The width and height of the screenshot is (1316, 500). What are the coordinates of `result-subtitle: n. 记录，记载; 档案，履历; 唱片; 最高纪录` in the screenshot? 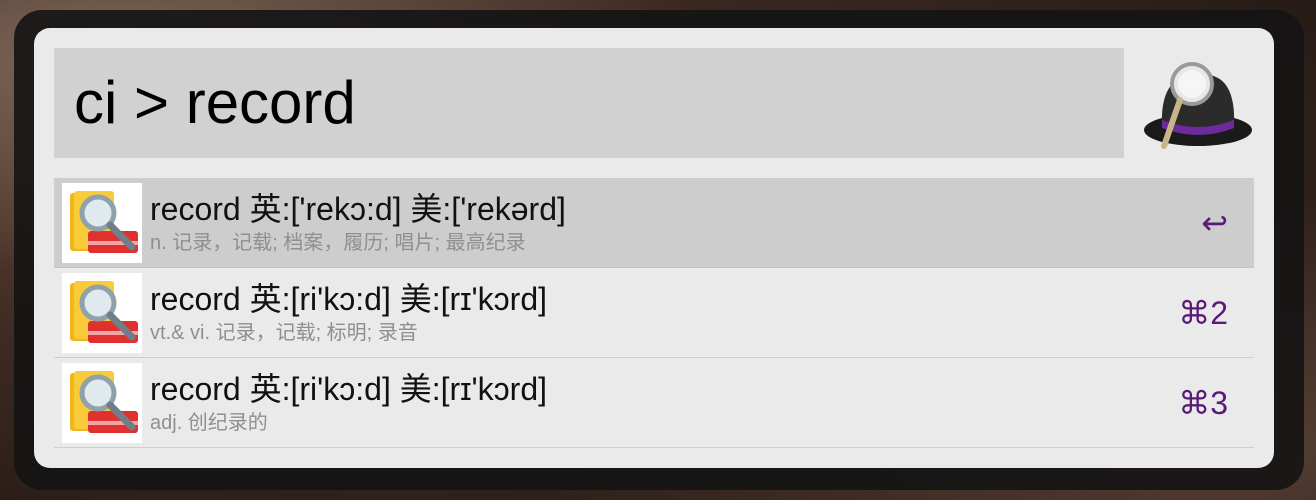 It's located at (338, 243).